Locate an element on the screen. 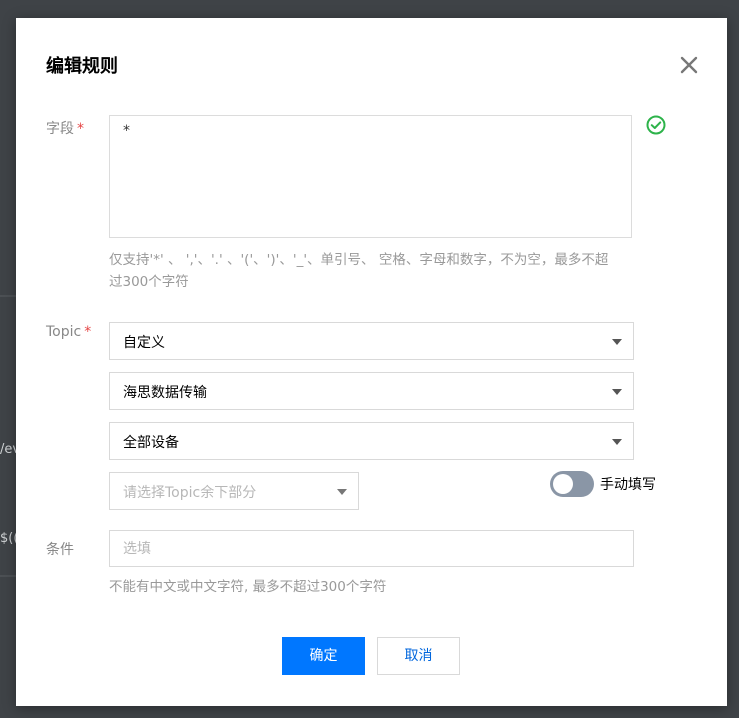  select-value: 全部设备 is located at coordinates (151, 443).